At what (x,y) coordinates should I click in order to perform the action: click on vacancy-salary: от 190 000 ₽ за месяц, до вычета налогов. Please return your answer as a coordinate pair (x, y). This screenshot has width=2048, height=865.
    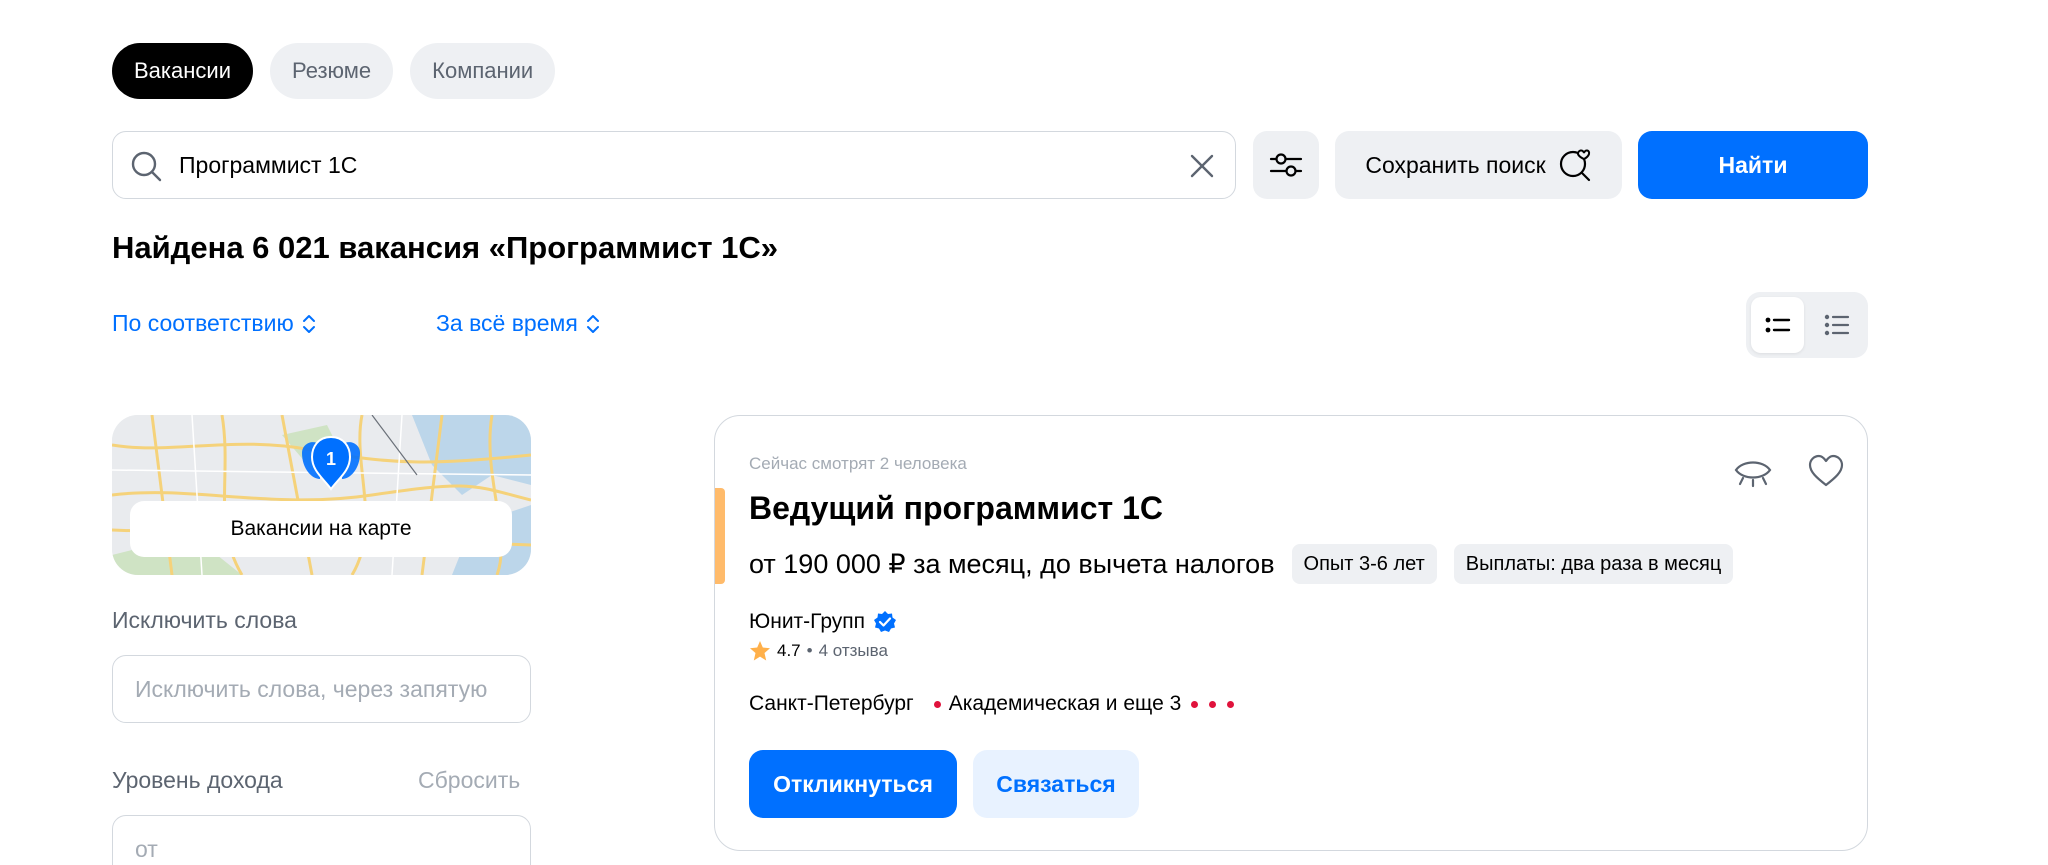
    Looking at the image, I should click on (1012, 563).